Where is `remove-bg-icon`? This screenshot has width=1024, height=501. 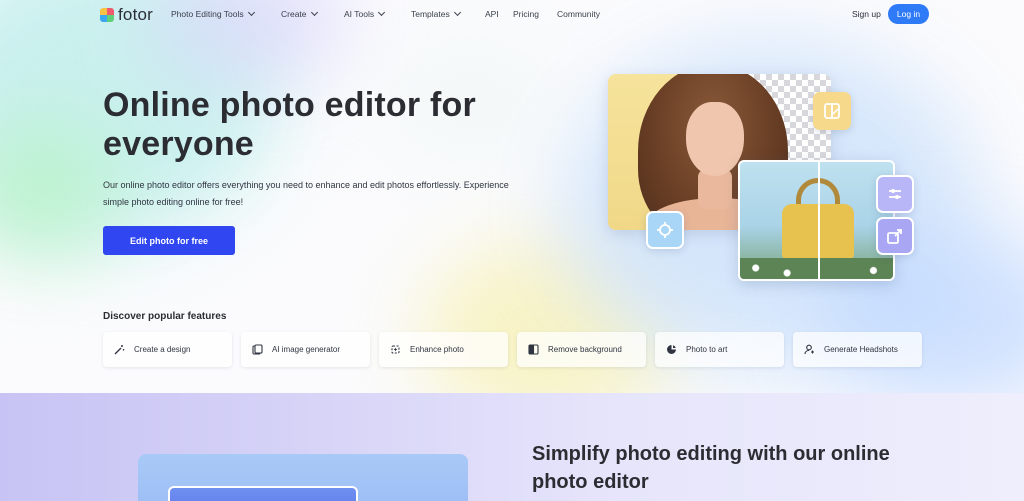
remove-bg-icon is located at coordinates (533, 349).